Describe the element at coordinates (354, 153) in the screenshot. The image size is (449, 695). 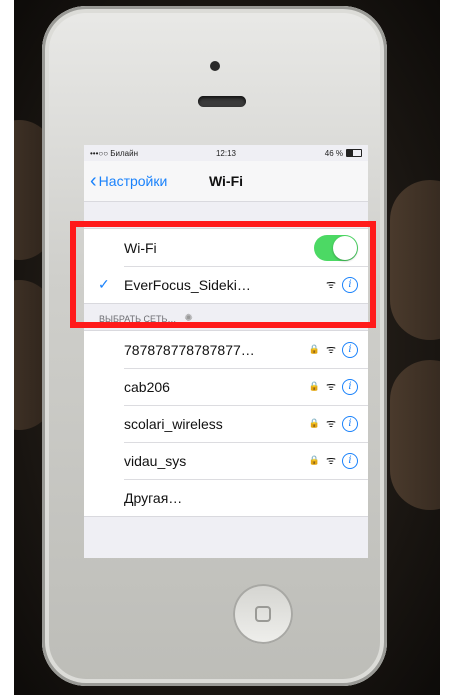
I see `battery-icon` at that location.